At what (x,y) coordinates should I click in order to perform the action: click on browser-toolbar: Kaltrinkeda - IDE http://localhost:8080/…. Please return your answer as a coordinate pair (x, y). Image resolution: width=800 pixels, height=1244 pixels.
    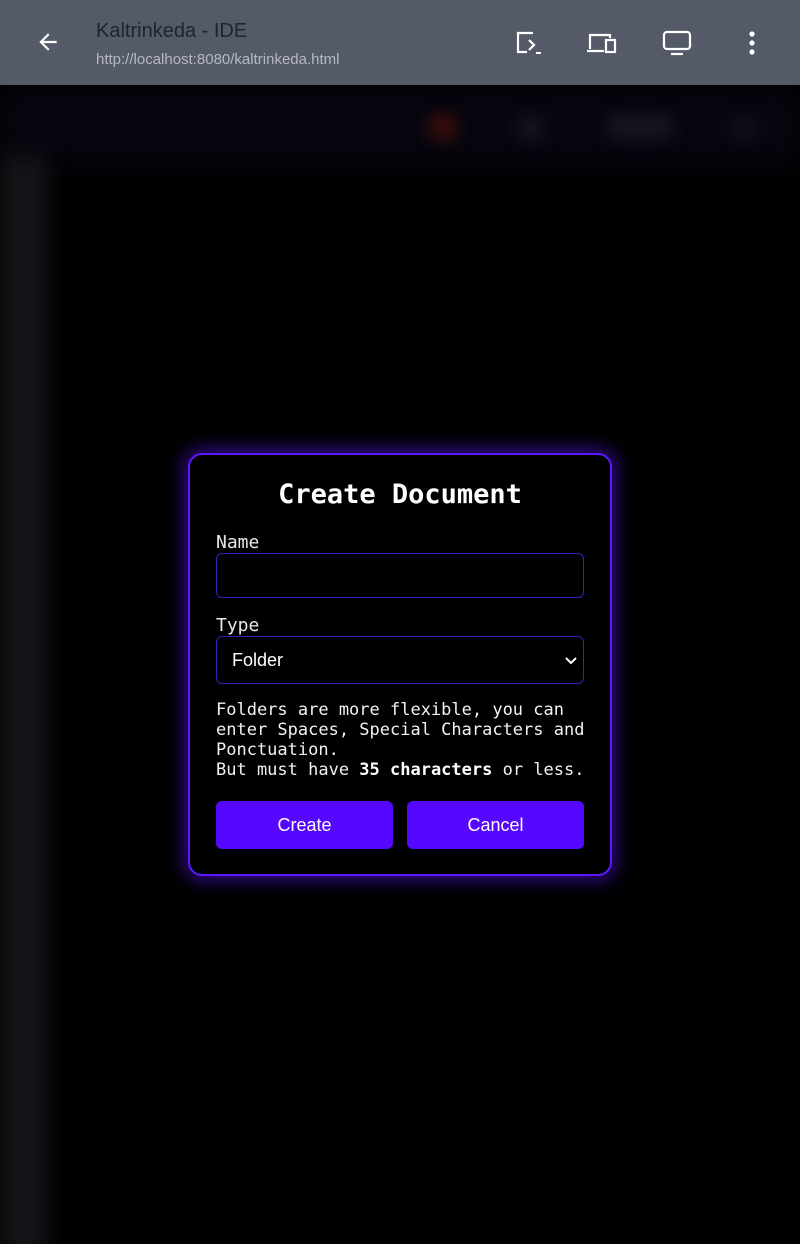
    Looking at the image, I should click on (400, 42).